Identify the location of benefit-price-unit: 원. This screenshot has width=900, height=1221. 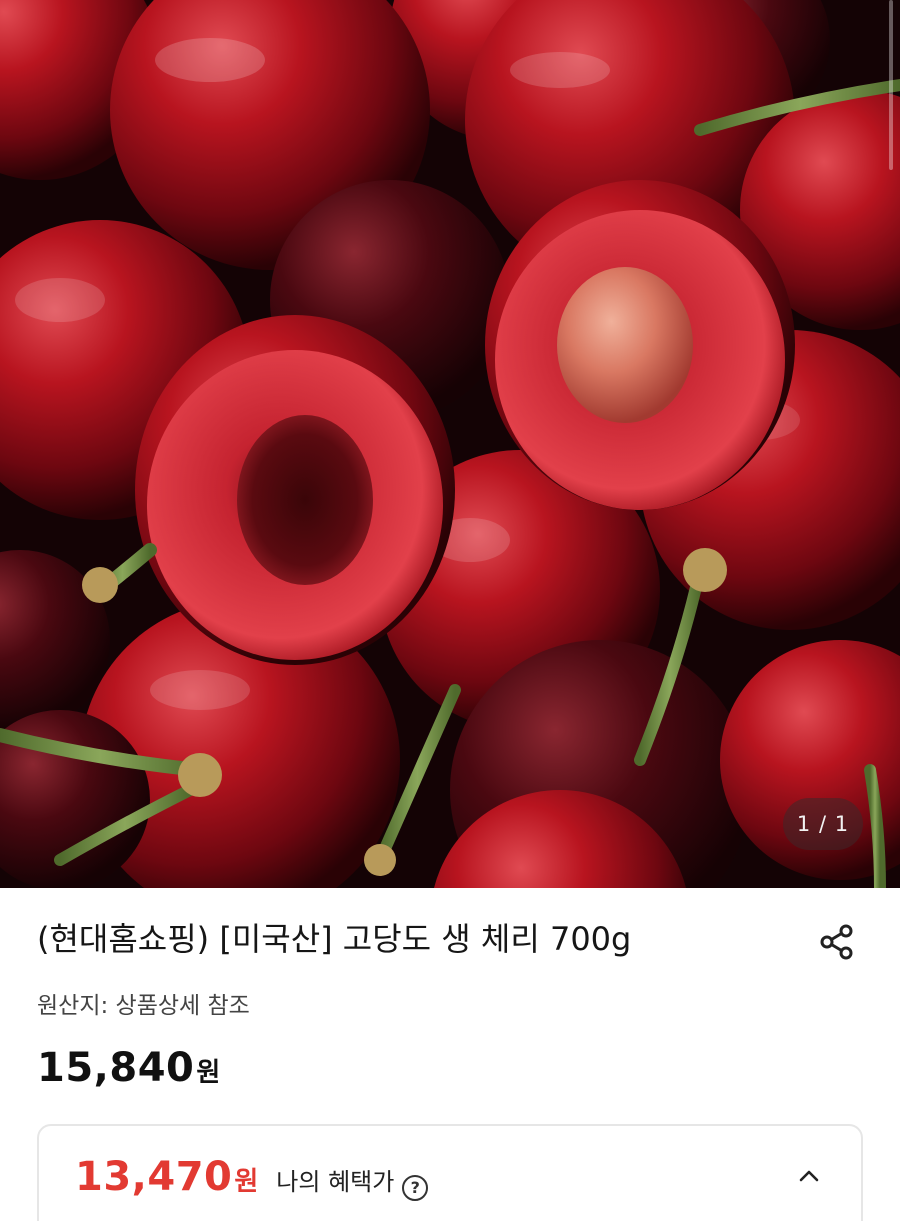
(246, 1182).